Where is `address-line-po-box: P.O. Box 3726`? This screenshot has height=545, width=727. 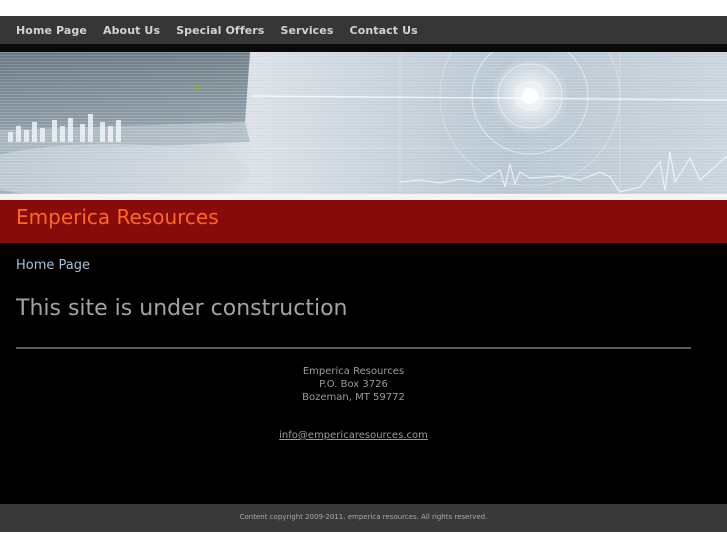
address-line-po-box: P.O. Box 3726 is located at coordinates (353, 384).